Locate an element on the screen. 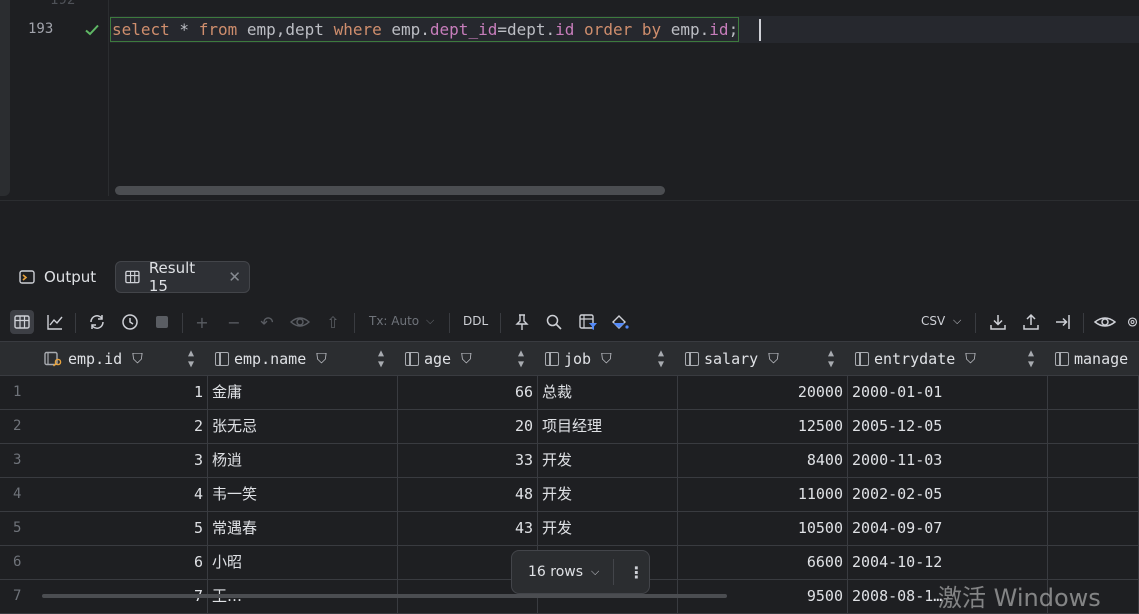 The image size is (1139, 614). column-header-job: job ⛉ ▲ ▼ is located at coordinates (608, 359).